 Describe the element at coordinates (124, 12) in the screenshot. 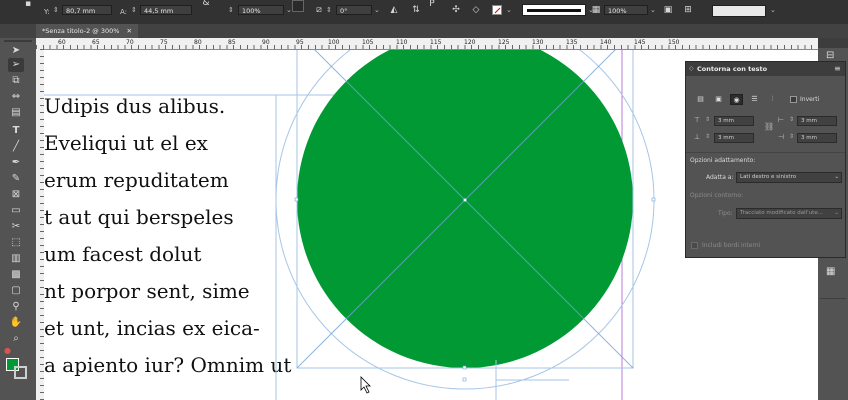

I see `a-label: A:` at that location.